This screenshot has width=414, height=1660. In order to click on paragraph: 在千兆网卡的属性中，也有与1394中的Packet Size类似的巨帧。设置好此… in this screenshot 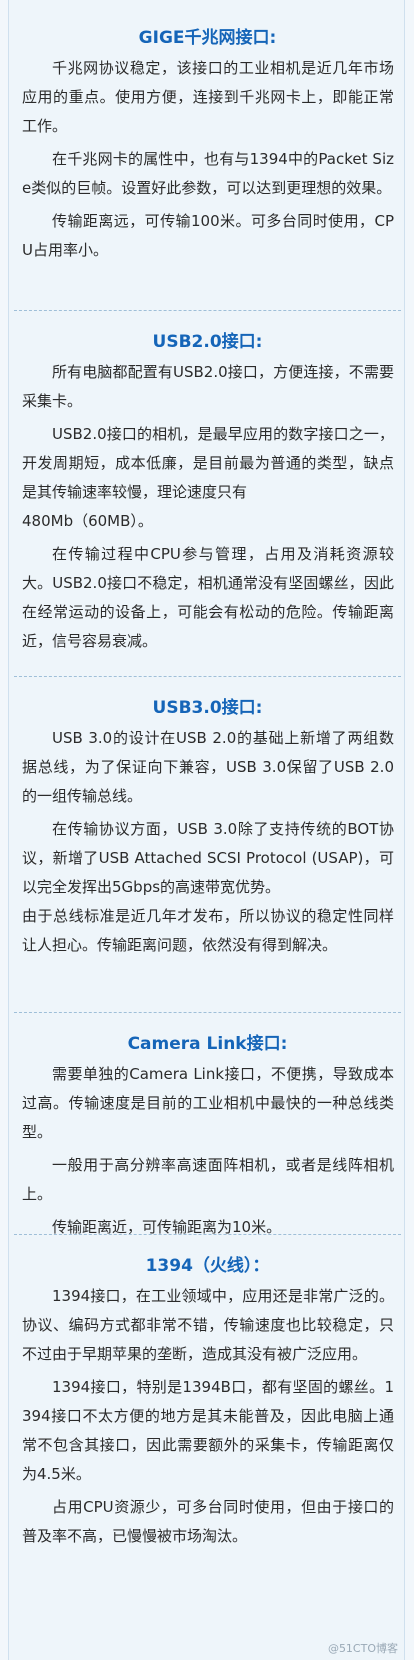, I will do `click(208, 173)`.